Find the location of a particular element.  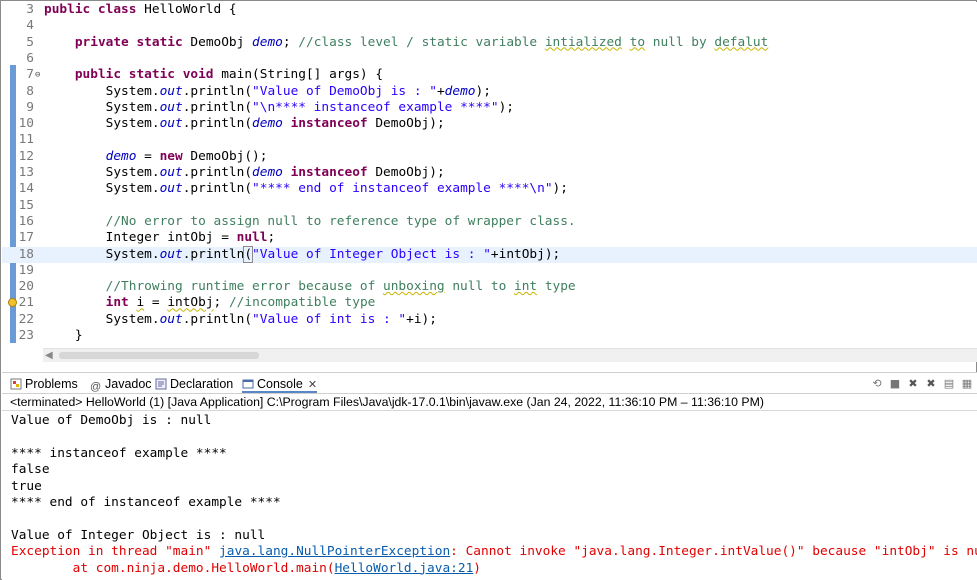

code-text: demo = new DemoObj(); is located at coordinates (186, 156).